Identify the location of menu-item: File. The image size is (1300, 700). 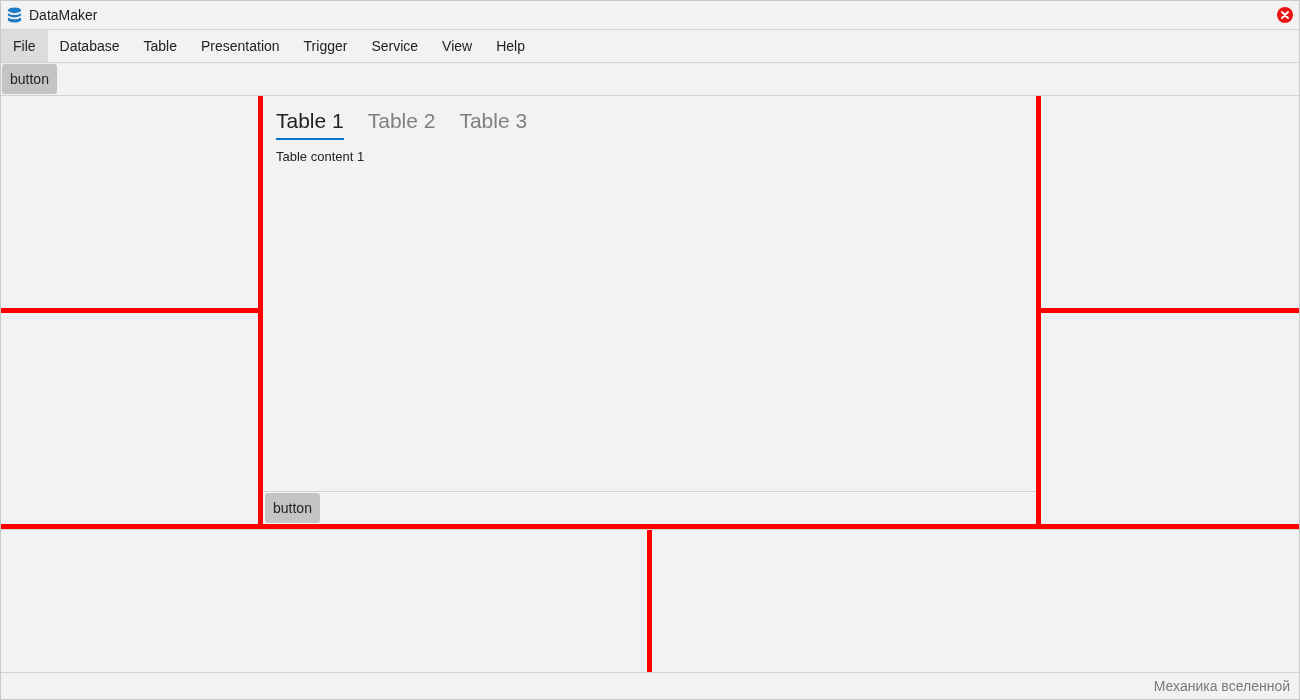
(24, 46).